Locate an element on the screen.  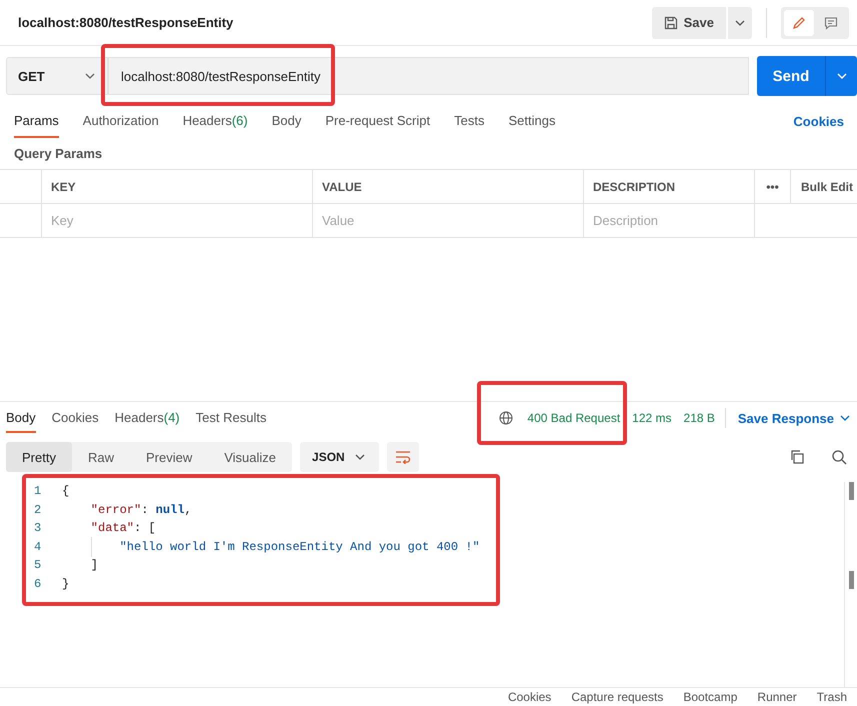
code-line: "hello world I'm ResponseEntity And you got 400 !" is located at coordinates (271, 547).